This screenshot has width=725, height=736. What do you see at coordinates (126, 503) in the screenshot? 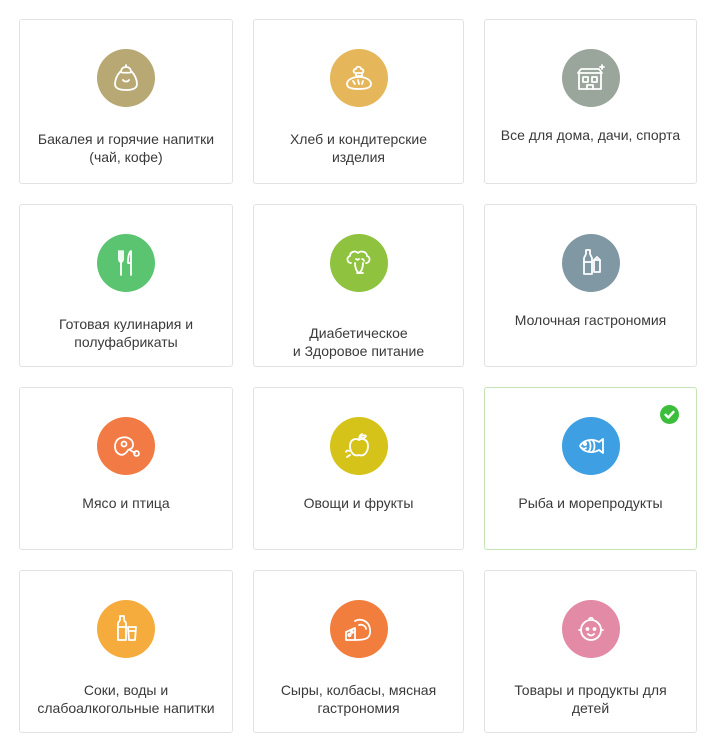
I see `category-label: Мясо и птица` at bounding box center [126, 503].